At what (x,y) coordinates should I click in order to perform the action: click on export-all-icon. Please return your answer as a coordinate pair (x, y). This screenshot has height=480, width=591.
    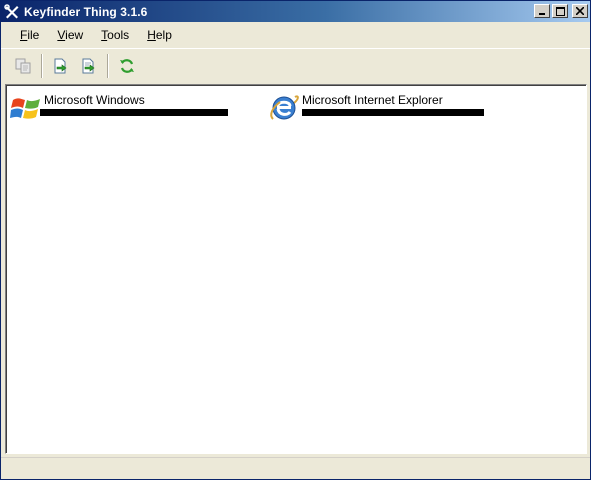
    Looking at the image, I should click on (88, 66).